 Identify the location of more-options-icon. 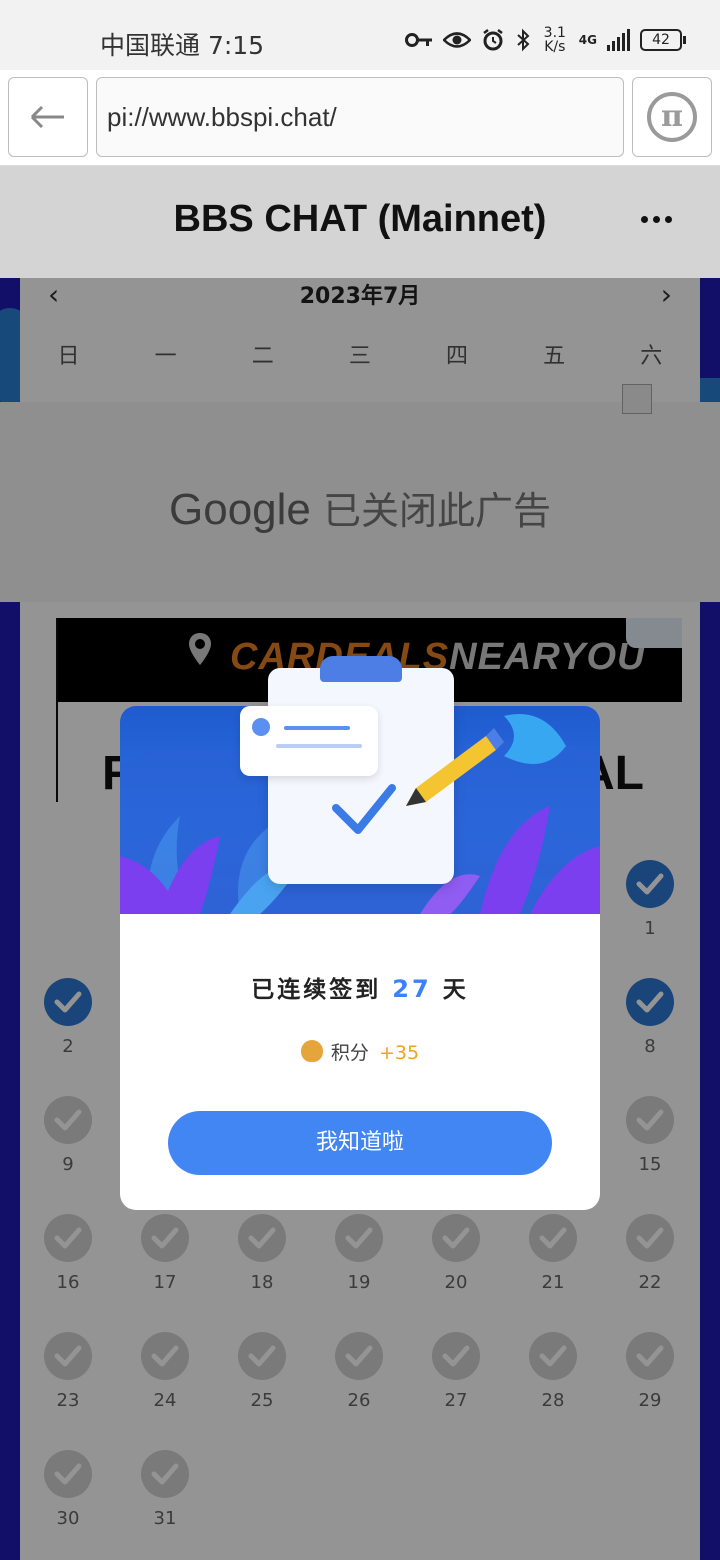
(656, 219).